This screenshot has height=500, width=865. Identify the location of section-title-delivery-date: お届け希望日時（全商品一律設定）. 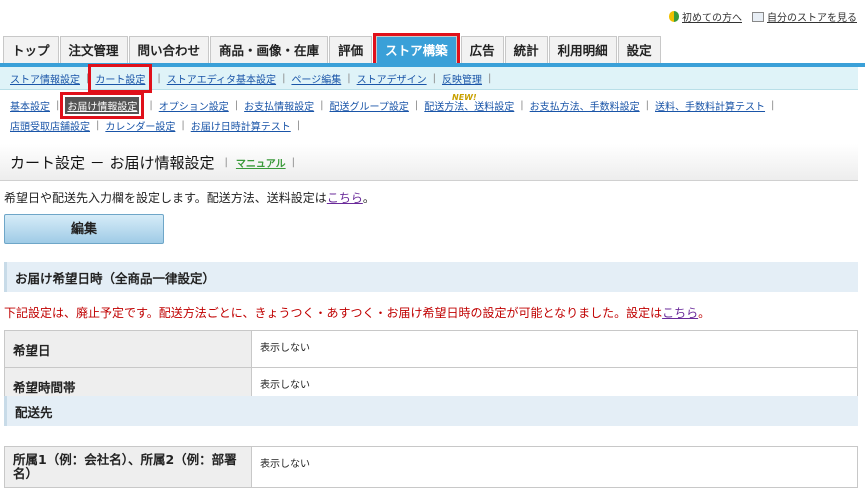
(115, 278).